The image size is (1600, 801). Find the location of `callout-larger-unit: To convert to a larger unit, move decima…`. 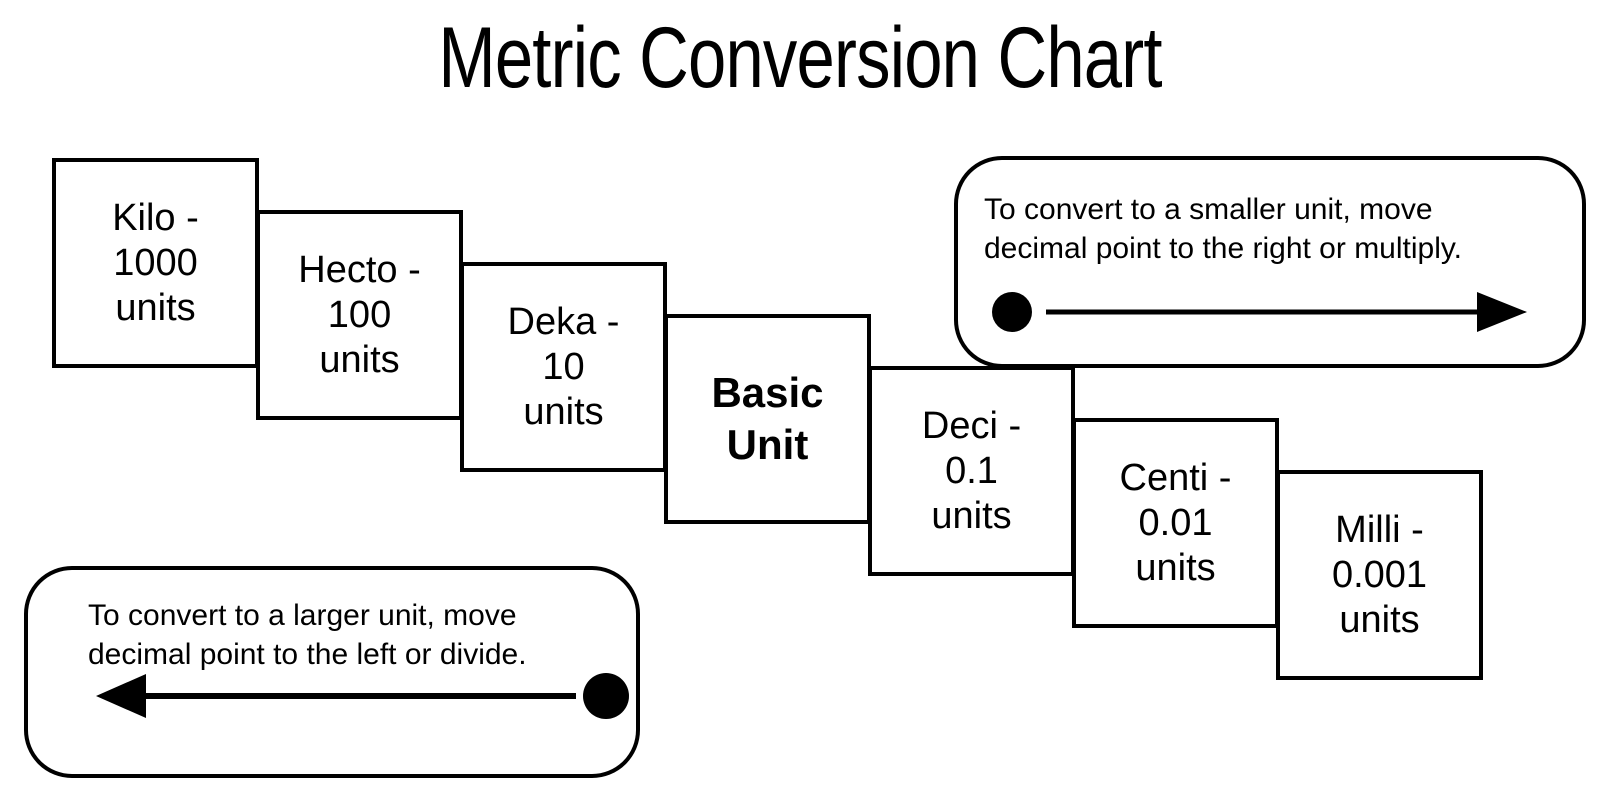

callout-larger-unit: To convert to a larger unit, move decima… is located at coordinates (332, 672).